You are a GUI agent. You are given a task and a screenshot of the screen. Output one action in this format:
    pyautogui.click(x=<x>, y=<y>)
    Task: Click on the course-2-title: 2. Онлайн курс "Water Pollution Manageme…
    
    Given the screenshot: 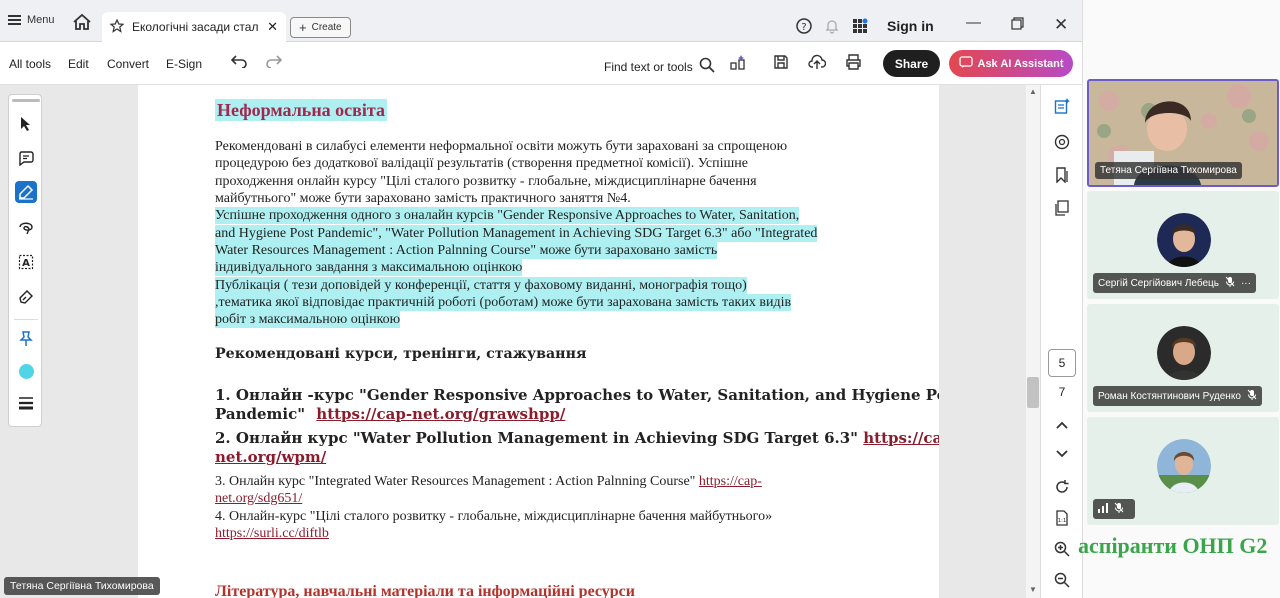 What is the action you would take?
    pyautogui.click(x=536, y=438)
    